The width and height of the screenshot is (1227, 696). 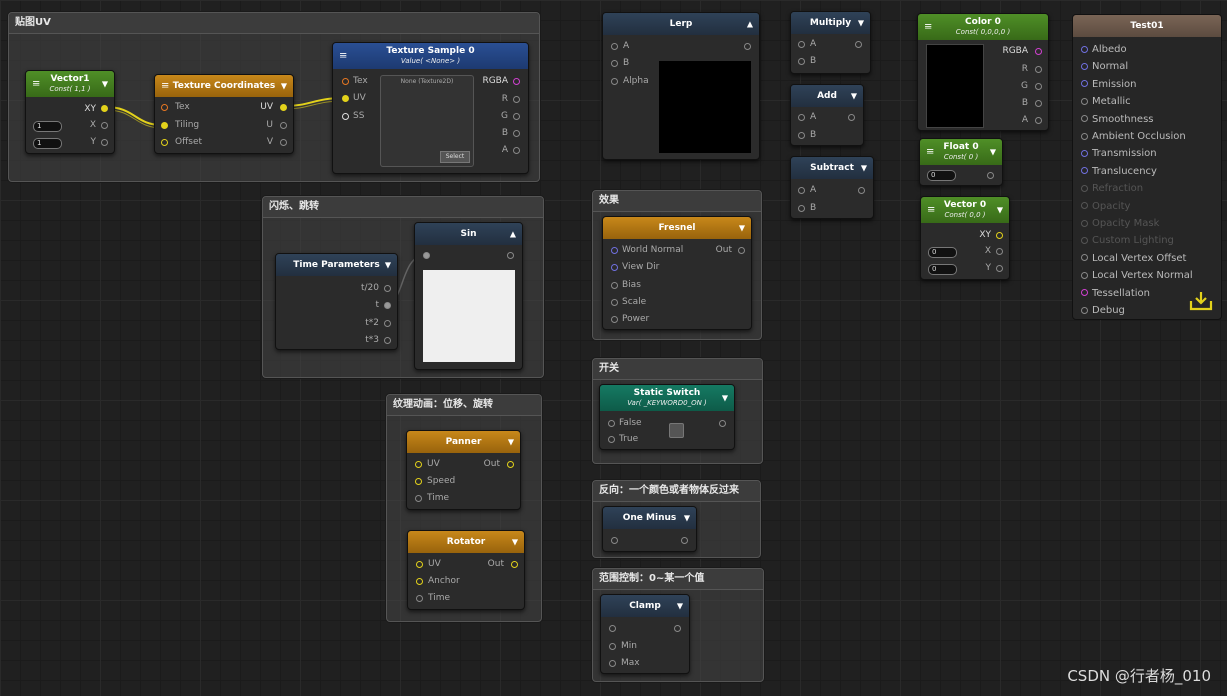 I want to click on node-one-minus: One Minus ▼, so click(x=649, y=529).